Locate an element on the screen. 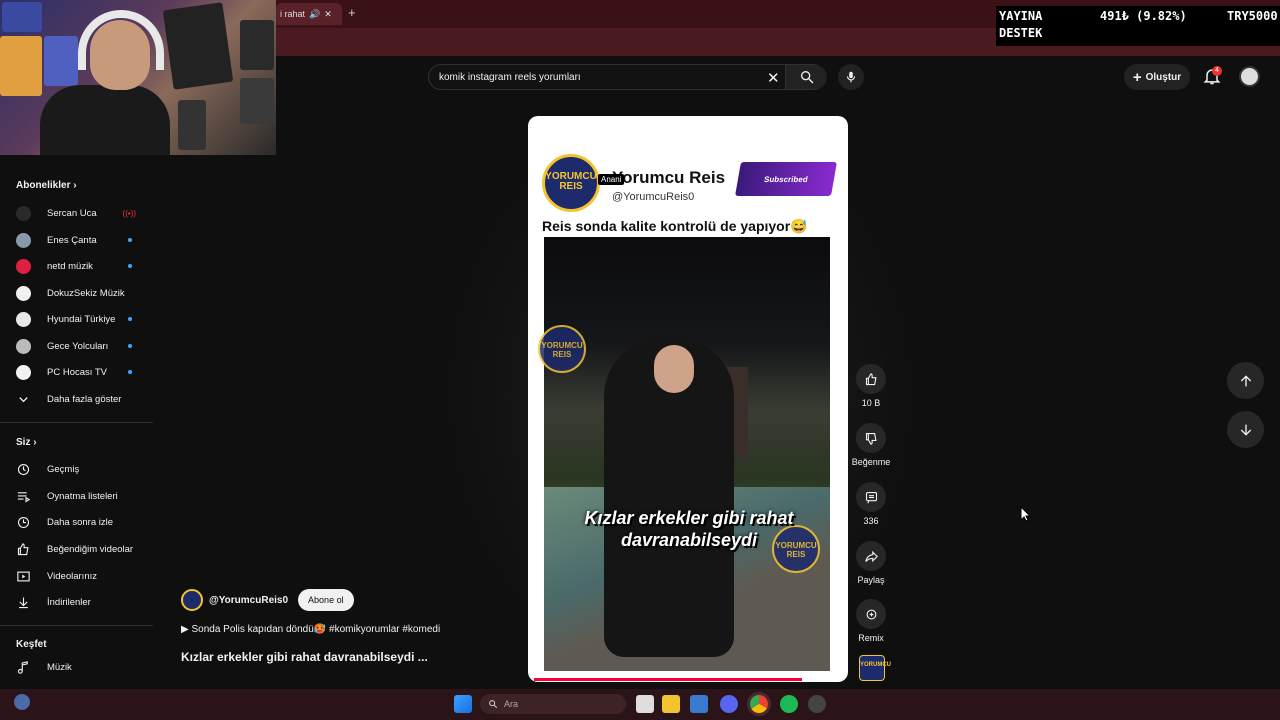  sidebar-item-pc-hocasi-tv: PC Hocası TV is located at coordinates (81, 372).